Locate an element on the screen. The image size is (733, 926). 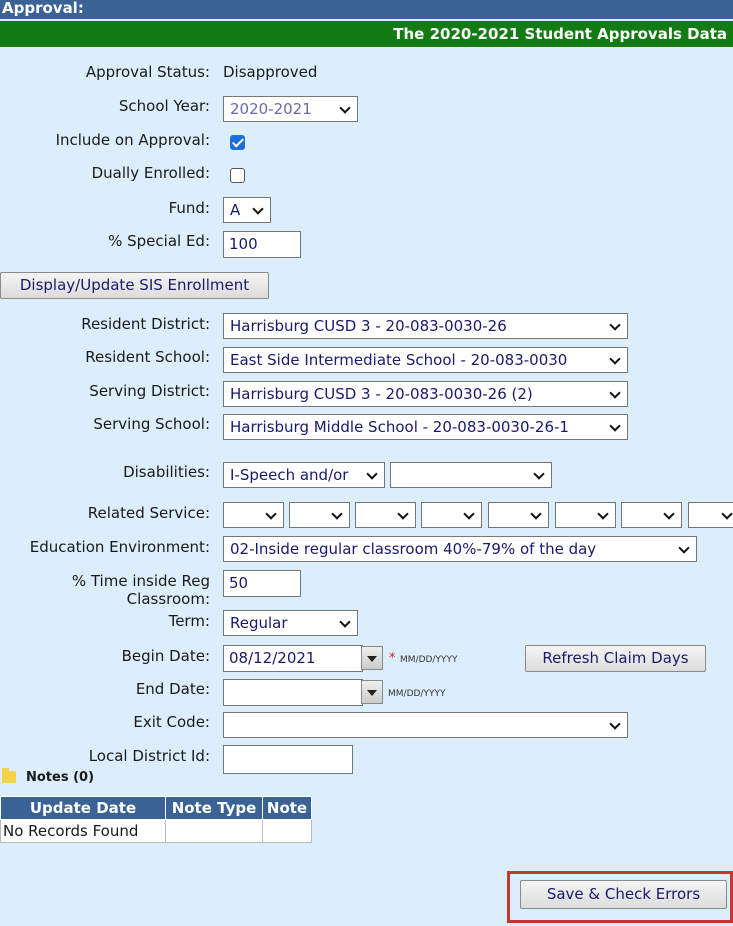
begin-date-format-hint: MM/DD/YYYY is located at coordinates (429, 660).